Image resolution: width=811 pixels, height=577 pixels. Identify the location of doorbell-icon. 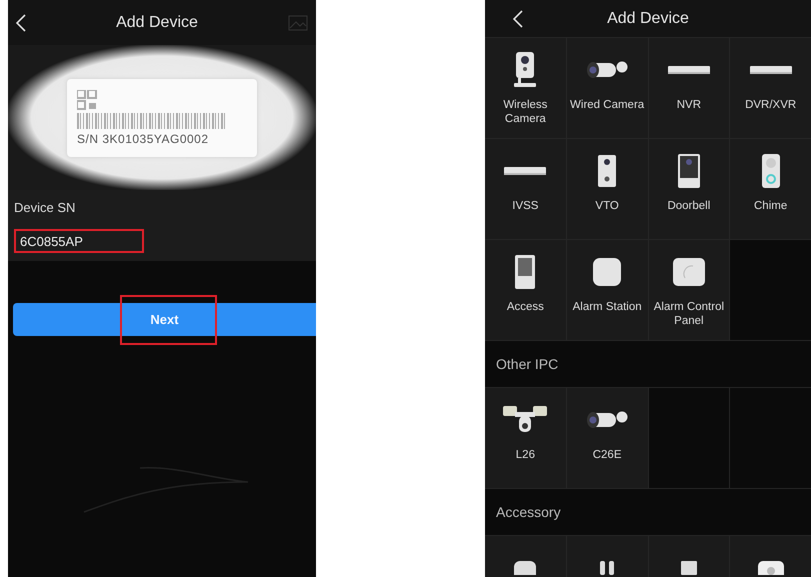
(689, 171).